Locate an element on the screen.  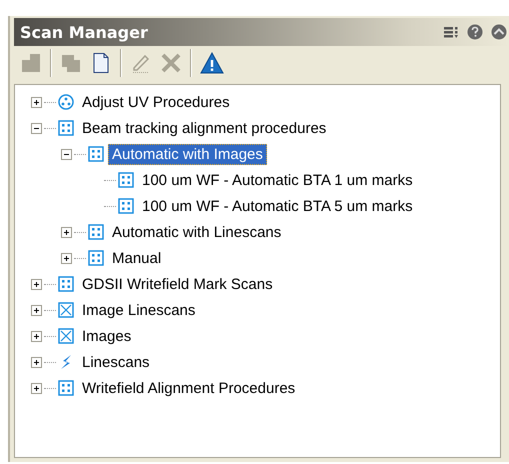
tree-item: 100 um WF - Automatic BTA 5 um marks is located at coordinates (277, 206).